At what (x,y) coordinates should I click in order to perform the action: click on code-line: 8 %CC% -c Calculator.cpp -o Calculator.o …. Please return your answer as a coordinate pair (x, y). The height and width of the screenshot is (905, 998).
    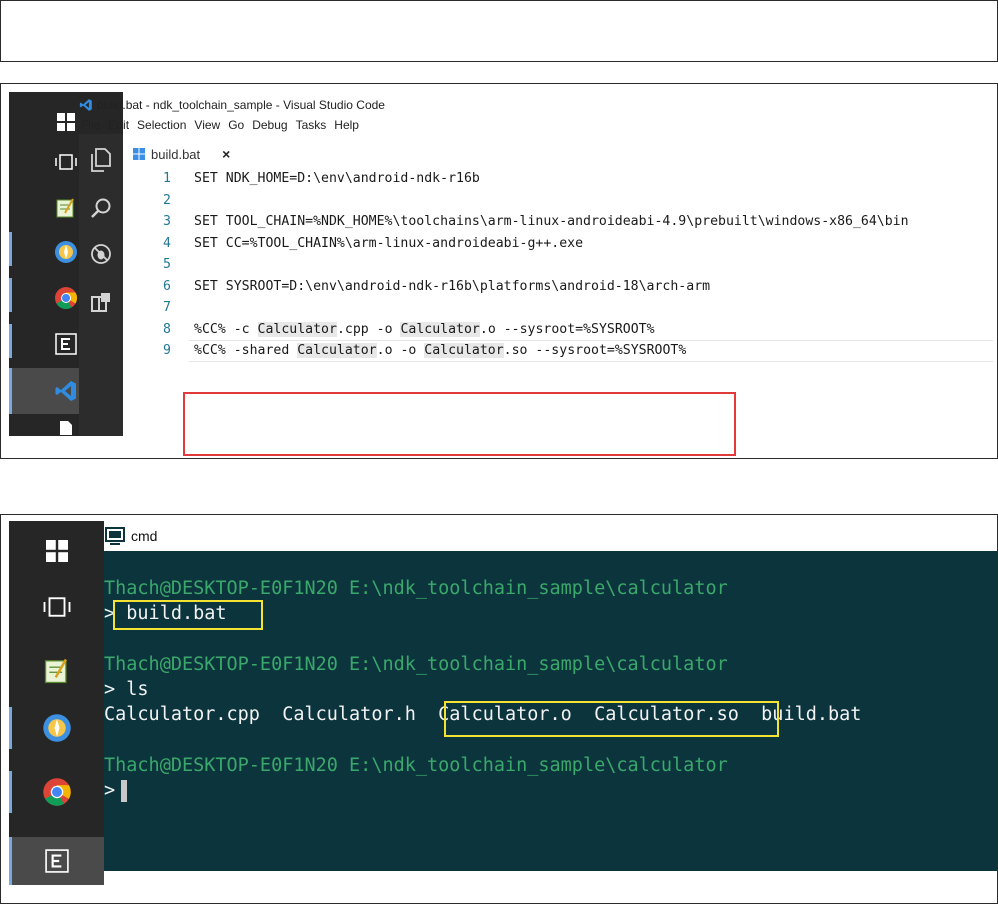
    Looking at the image, I should click on (558, 330).